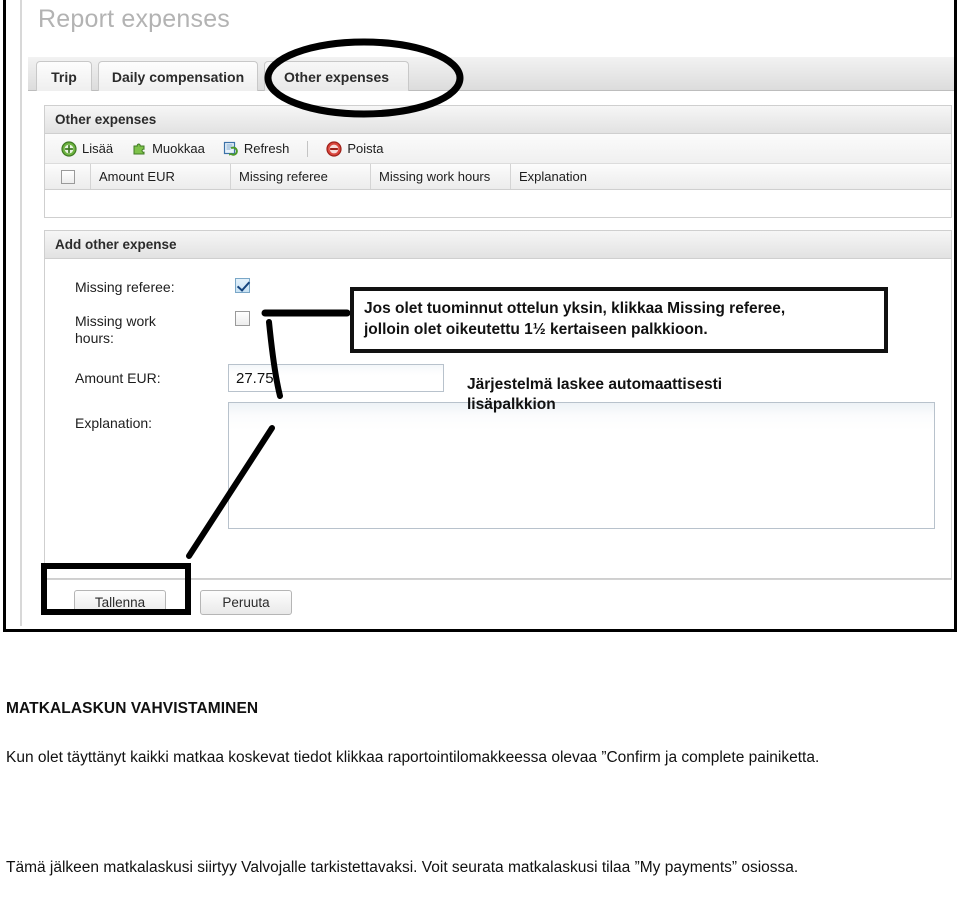 The image size is (960, 911). I want to click on grid-panel-title: Other expenses, so click(498, 120).